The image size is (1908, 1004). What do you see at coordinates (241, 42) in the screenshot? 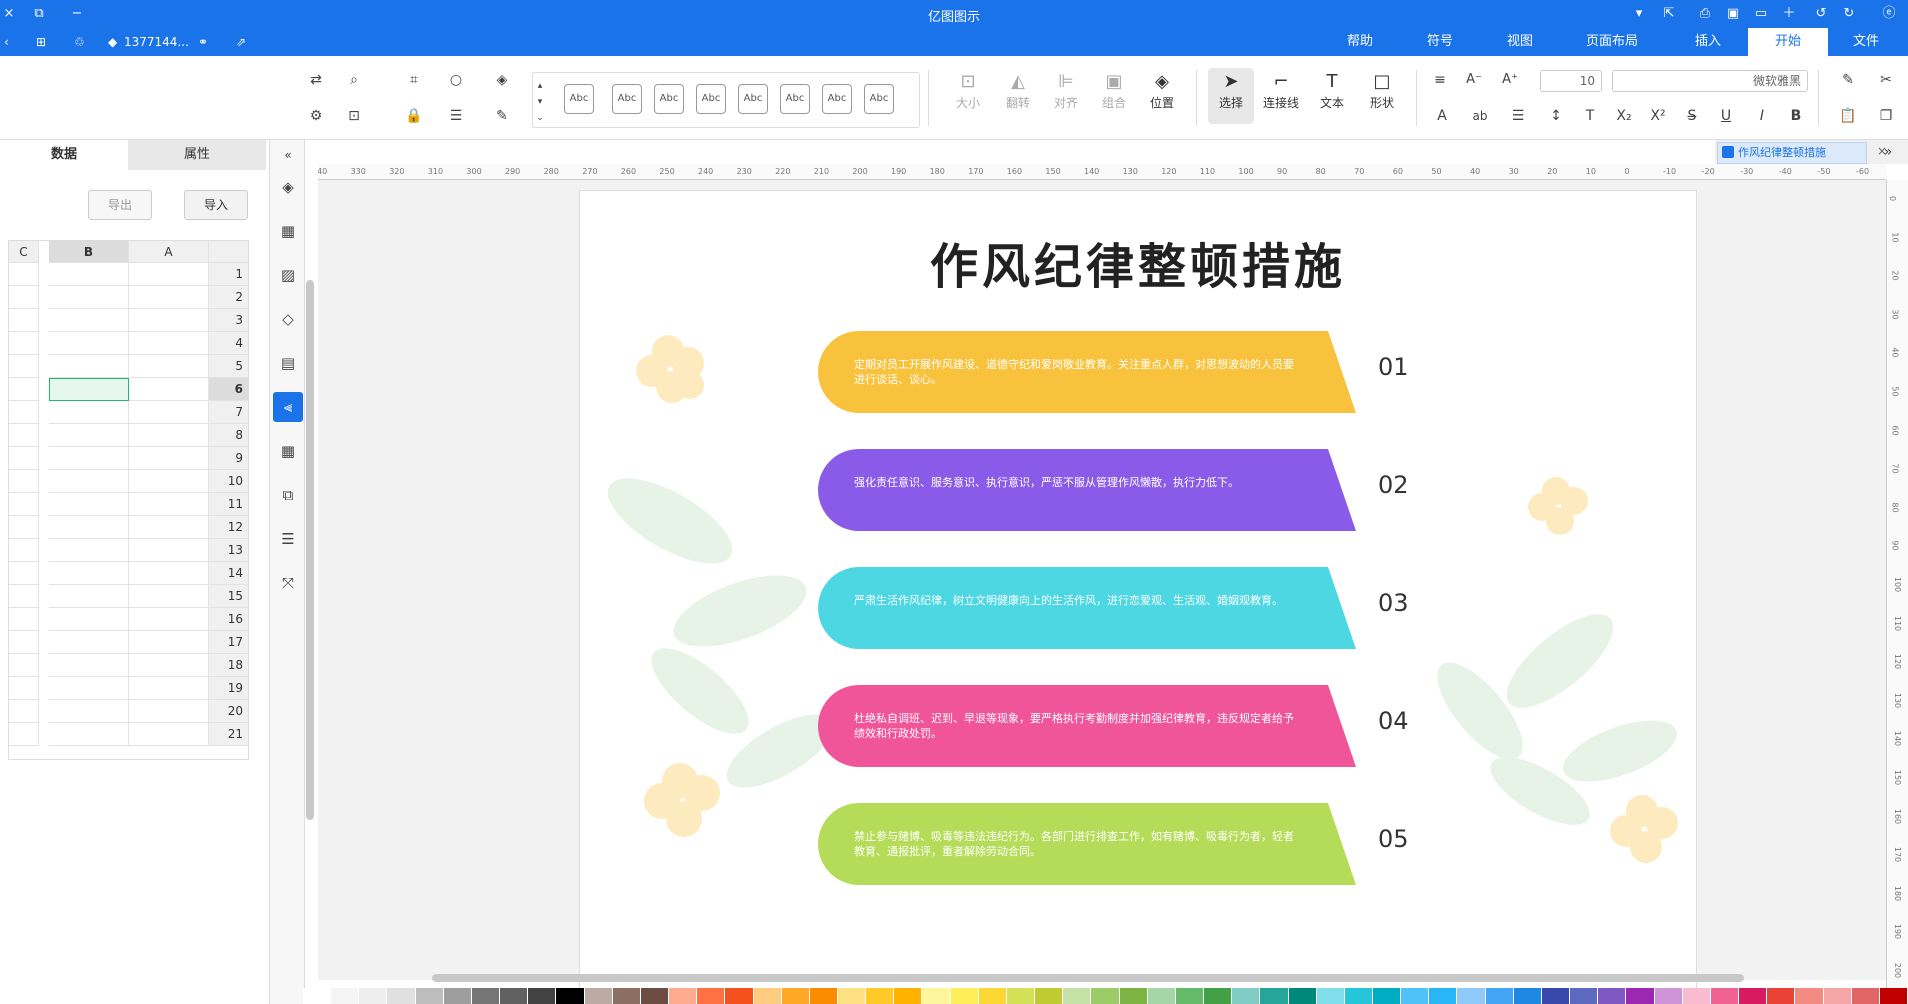
I see `publish-icon: ⇗` at bounding box center [241, 42].